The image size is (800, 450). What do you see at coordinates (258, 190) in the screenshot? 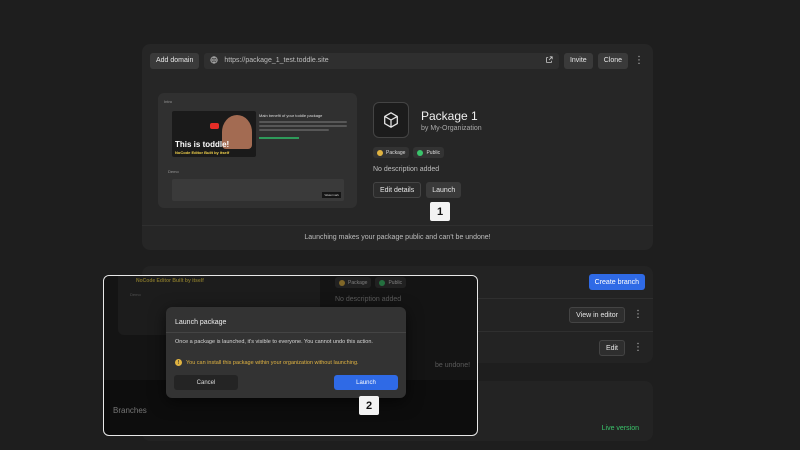
I see `demo-area: Watermark` at bounding box center [258, 190].